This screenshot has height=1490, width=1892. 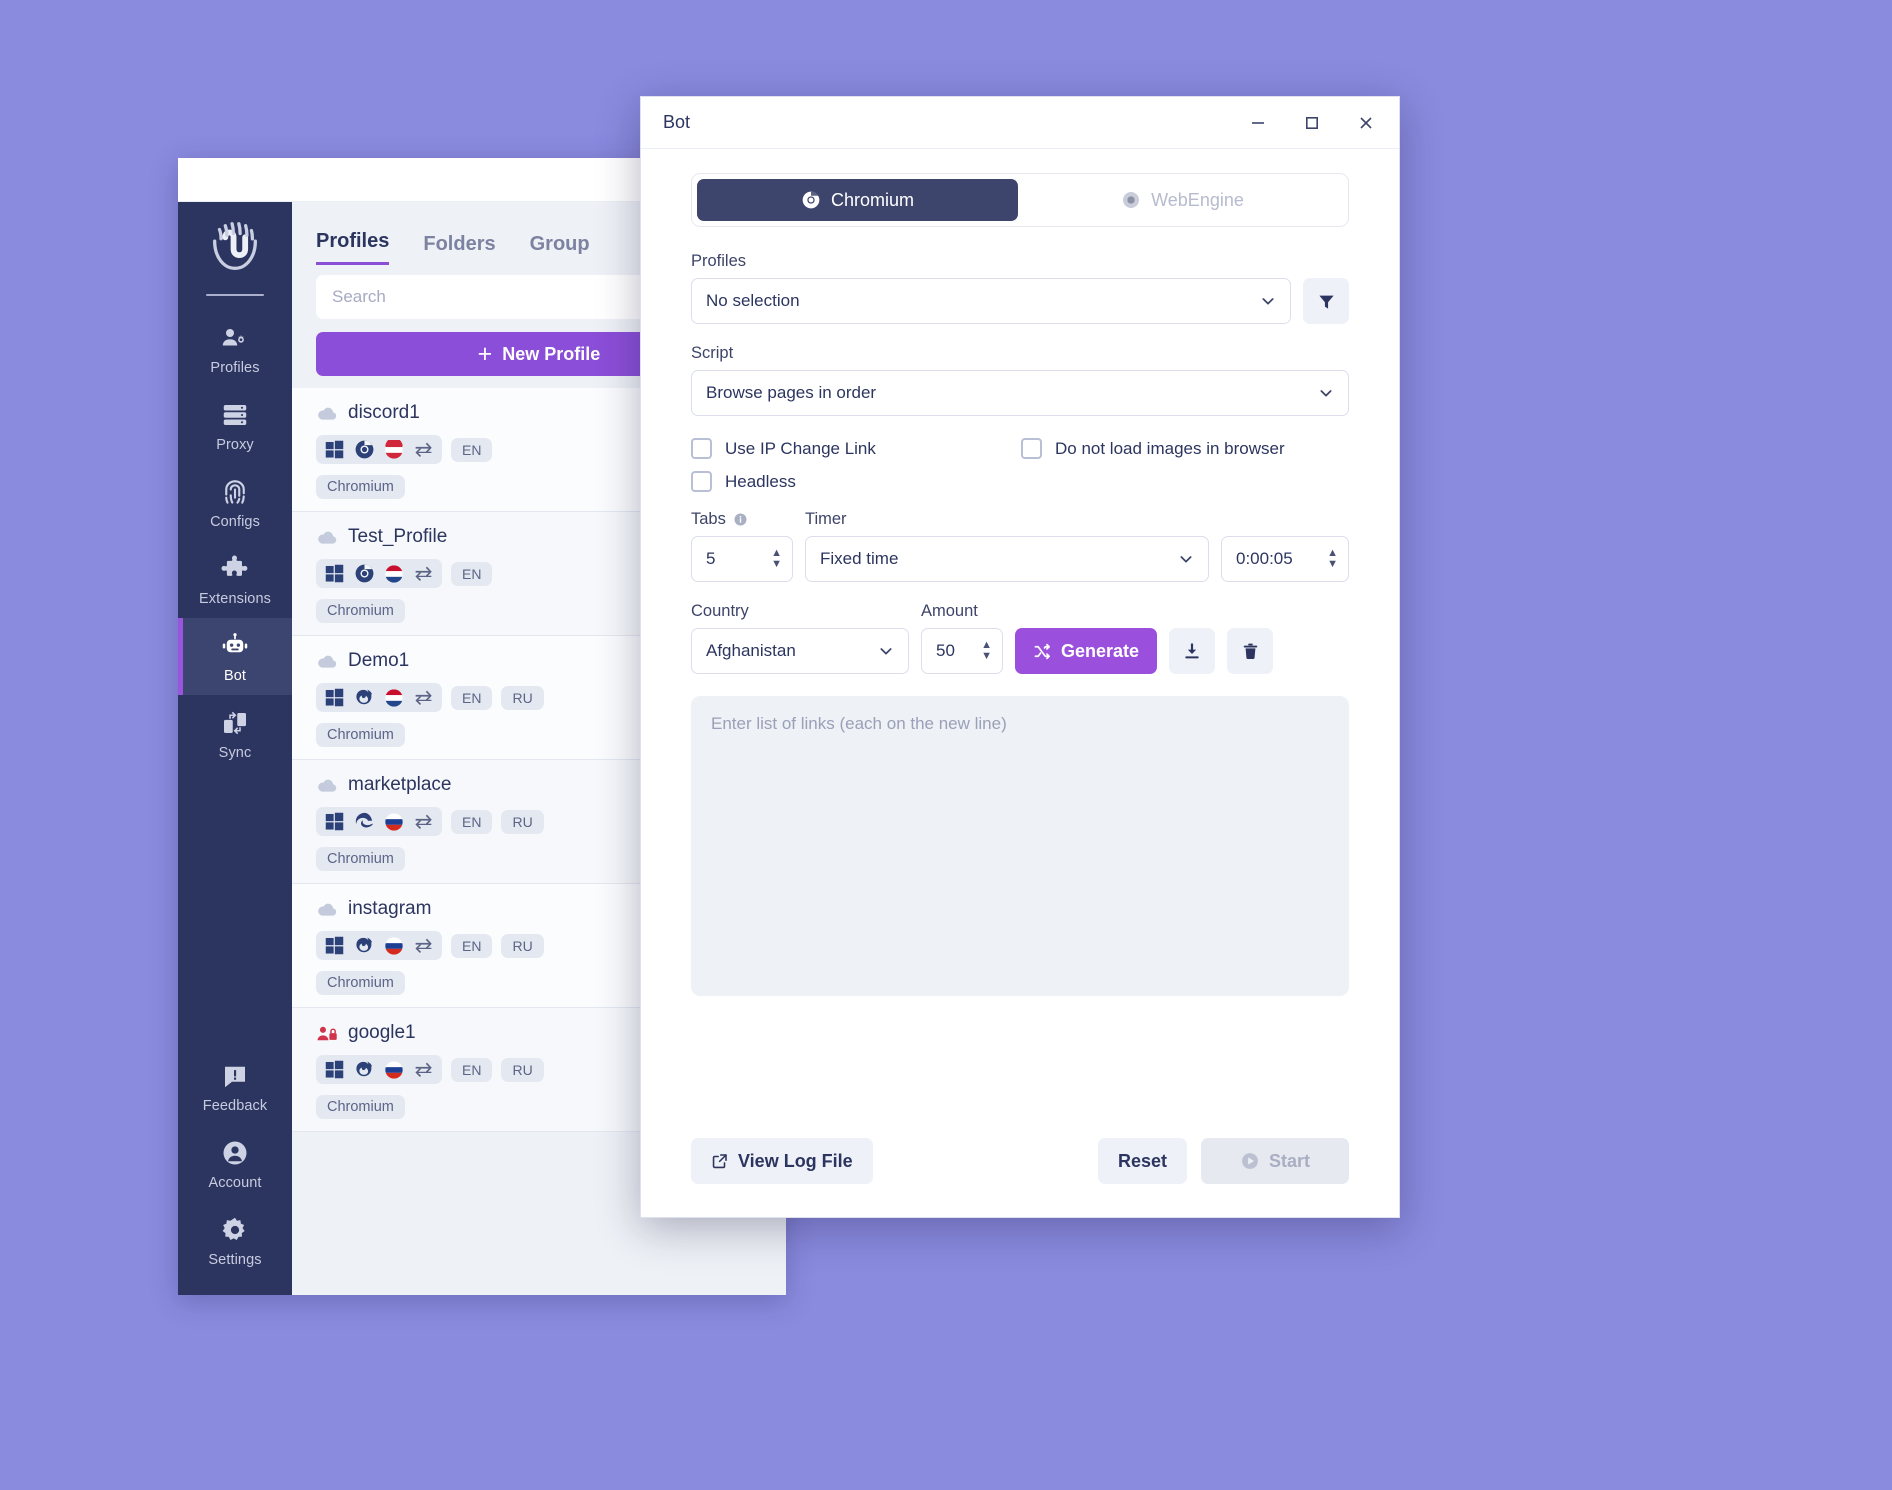 What do you see at coordinates (1100, 650) in the screenshot?
I see `generate-label: Generate` at bounding box center [1100, 650].